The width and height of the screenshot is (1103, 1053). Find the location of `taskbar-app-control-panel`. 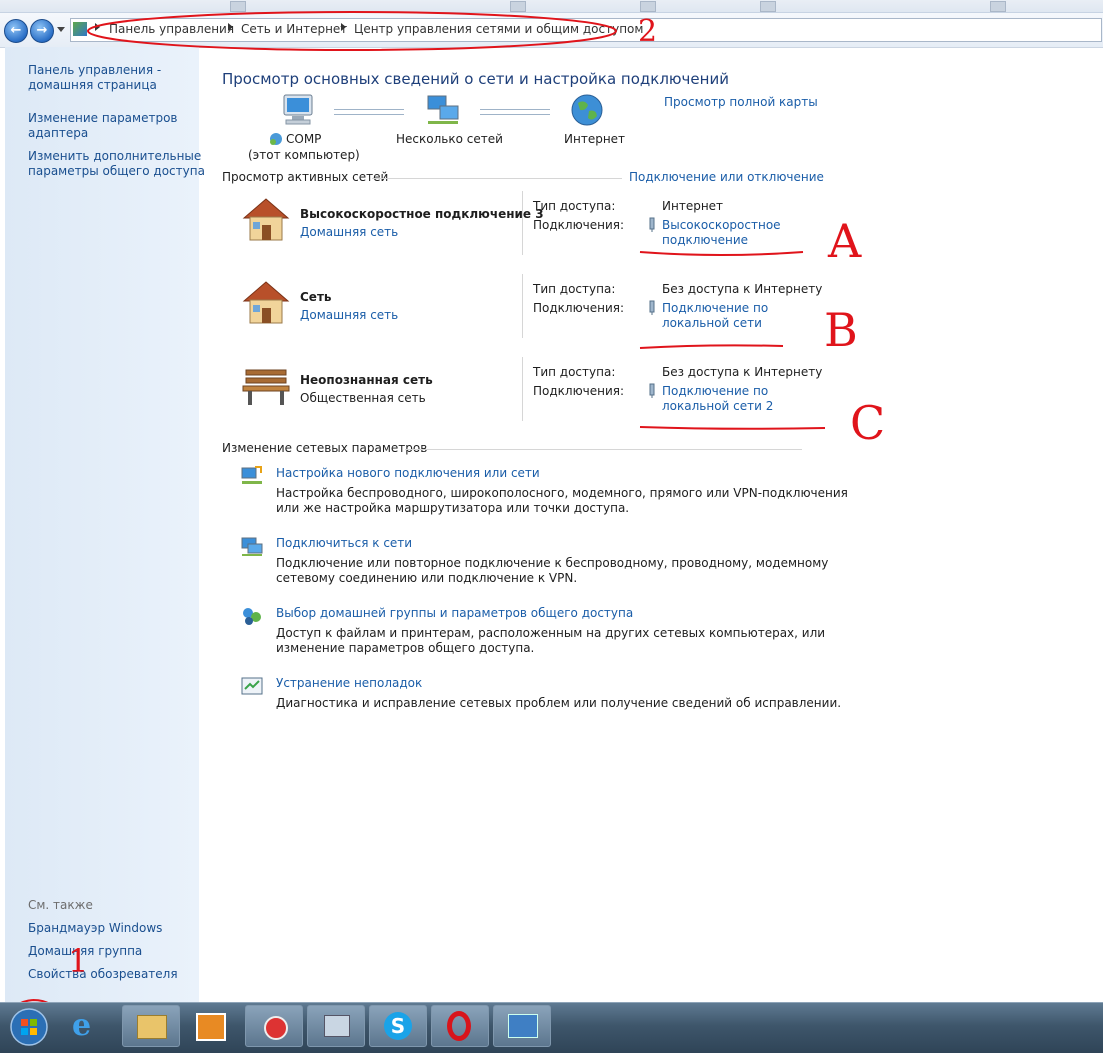

taskbar-app-control-panel is located at coordinates (522, 1026).